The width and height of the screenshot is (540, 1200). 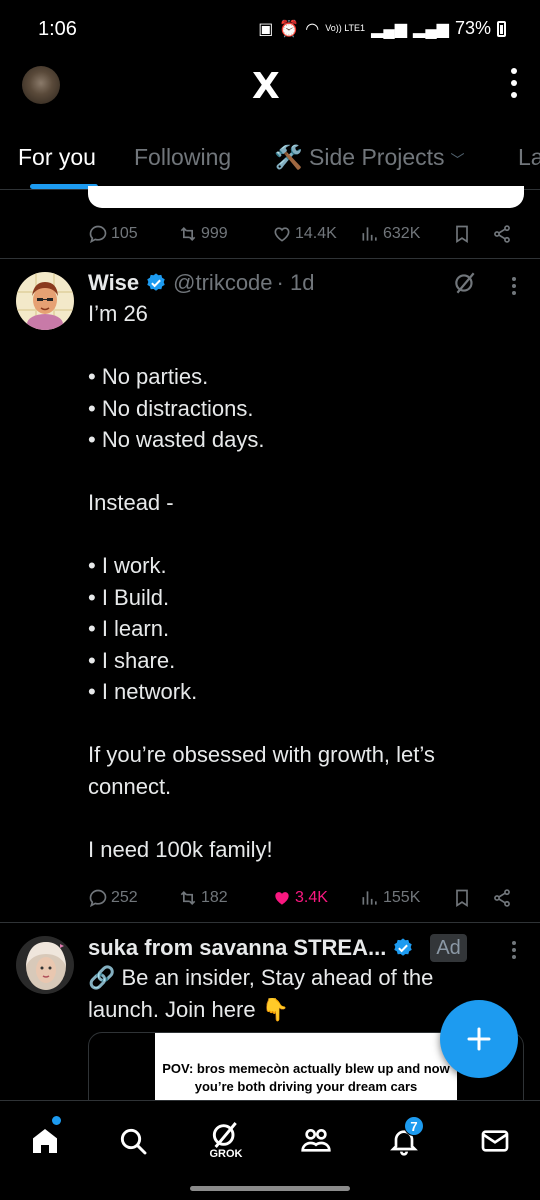 I want to click on wifi-icon: ◠, so click(x=312, y=29).